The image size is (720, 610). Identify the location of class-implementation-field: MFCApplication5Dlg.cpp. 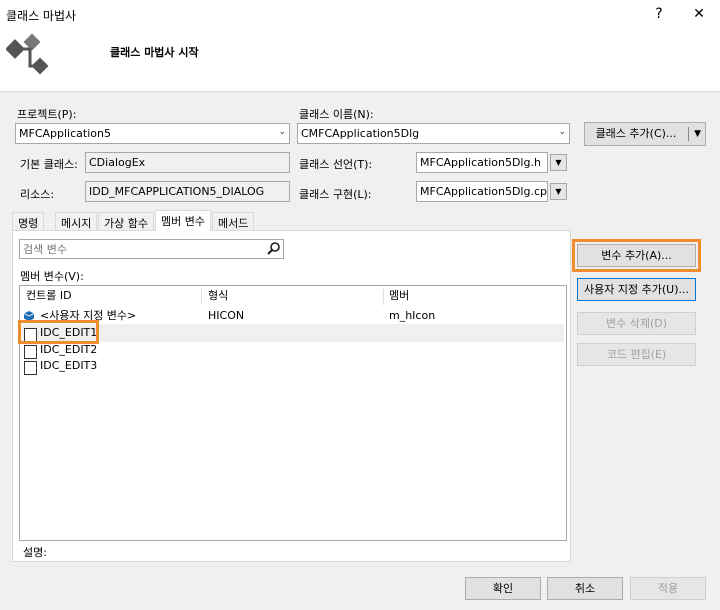
(482, 191).